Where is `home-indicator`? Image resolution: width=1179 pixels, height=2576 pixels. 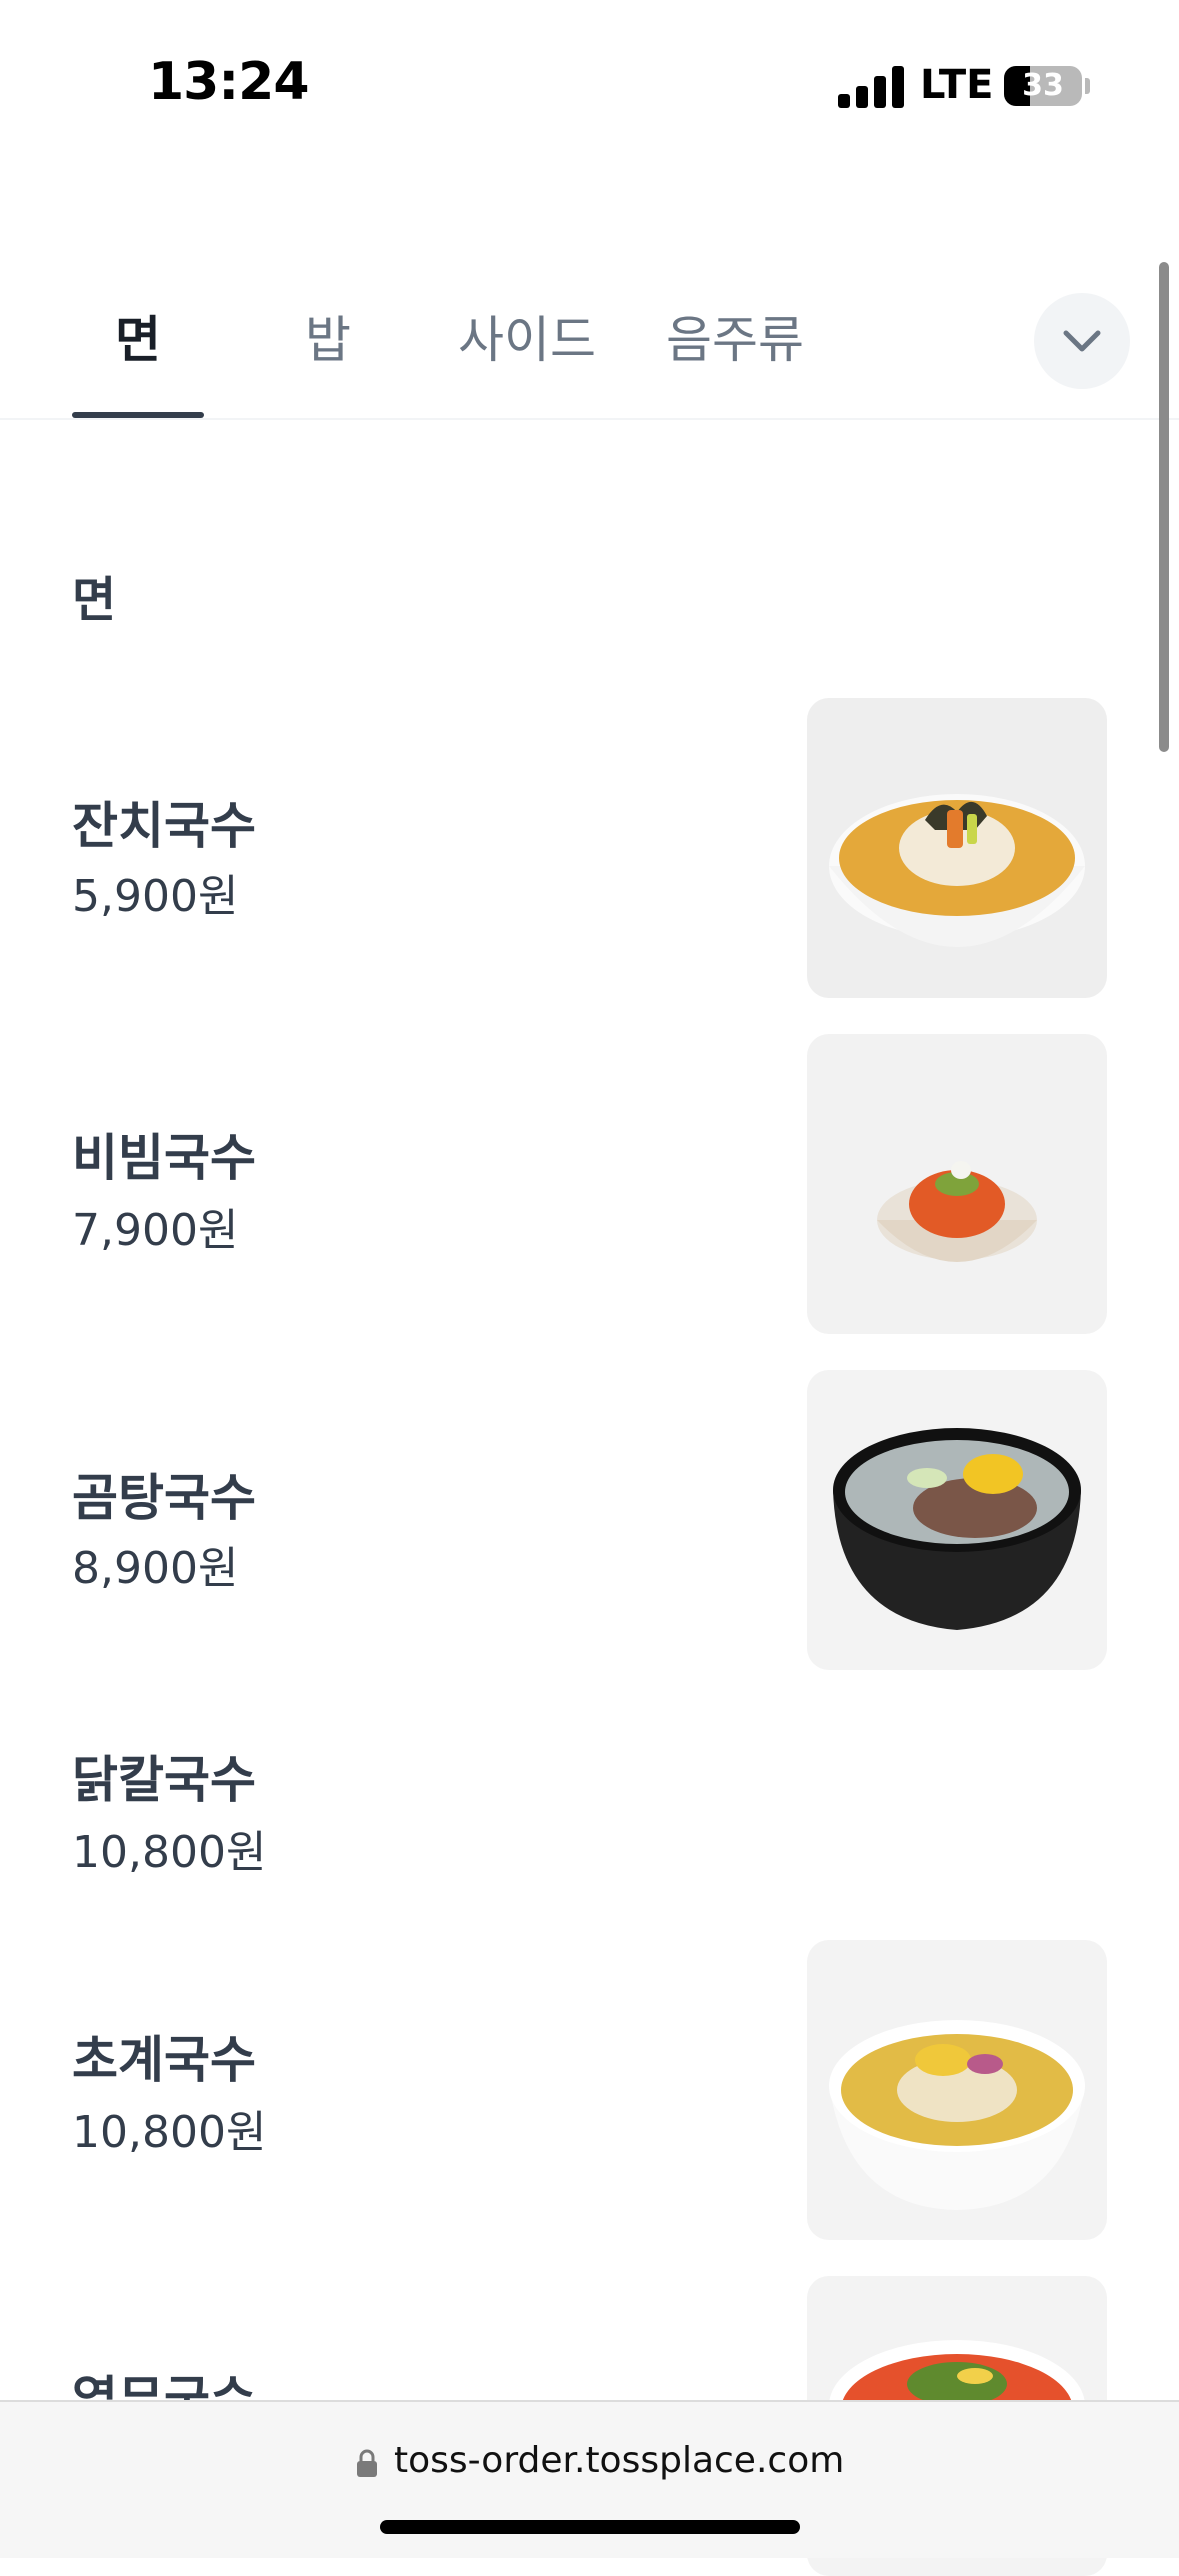
home-indicator is located at coordinates (590, 2527).